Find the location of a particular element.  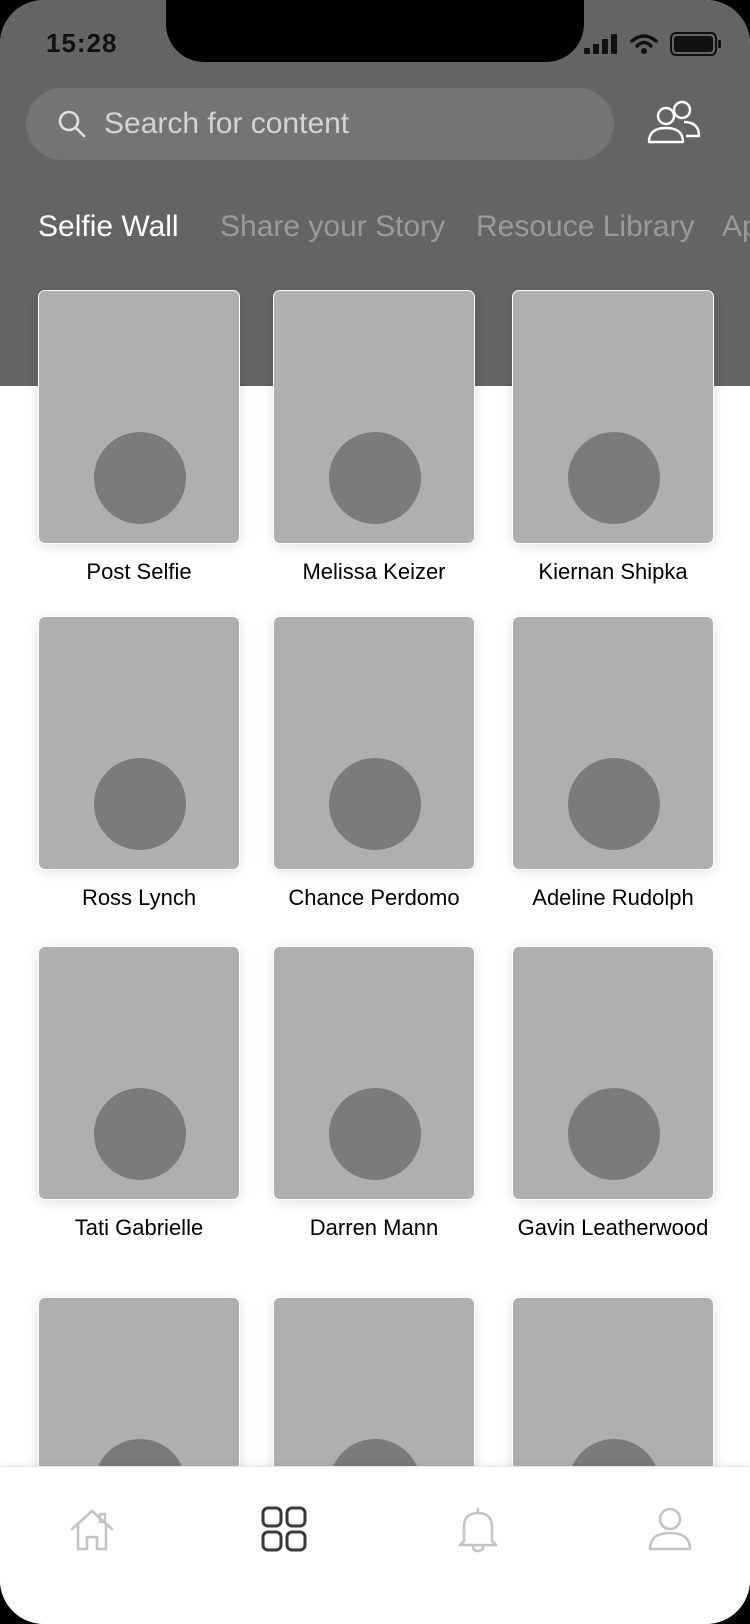

item-name: Melissa Keizer is located at coordinates (374, 571).